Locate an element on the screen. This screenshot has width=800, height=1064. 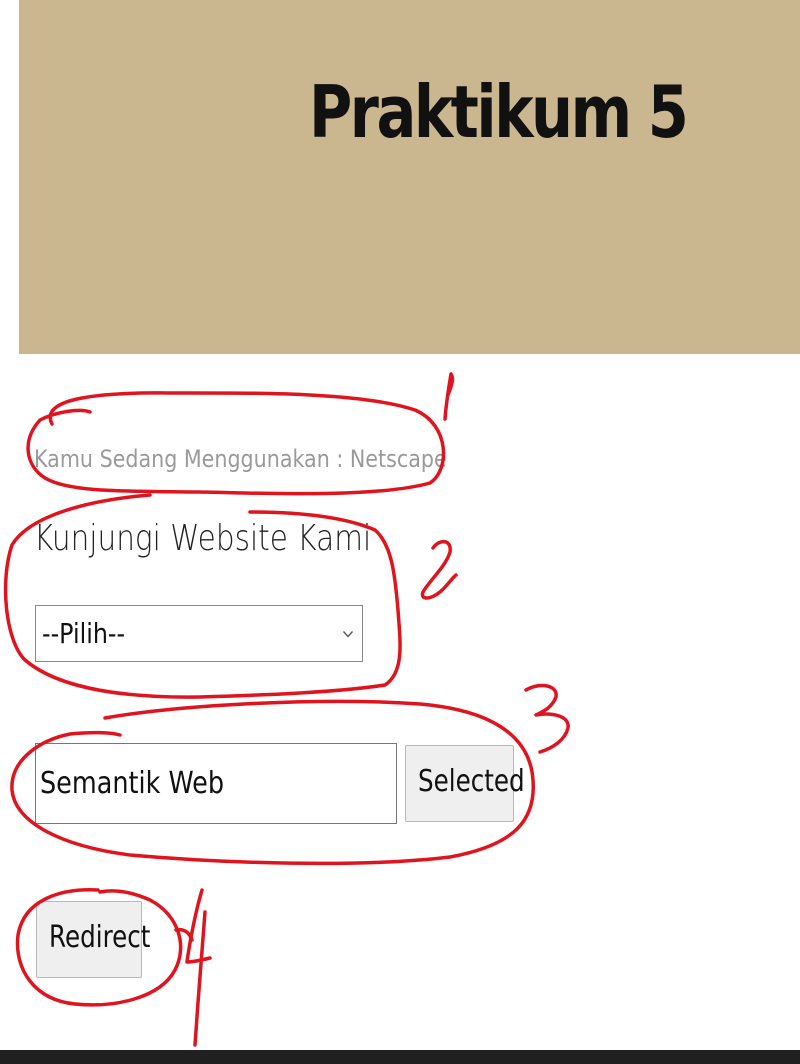
page-title: Praktikum 5 is located at coordinates (499, 112).